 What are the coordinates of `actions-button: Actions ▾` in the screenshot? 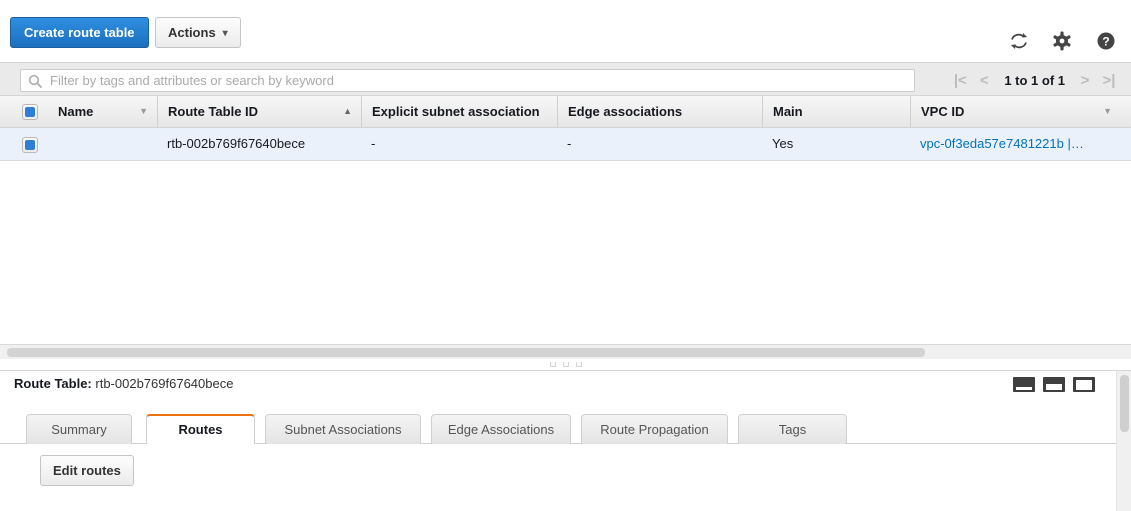 It's located at (198, 32).